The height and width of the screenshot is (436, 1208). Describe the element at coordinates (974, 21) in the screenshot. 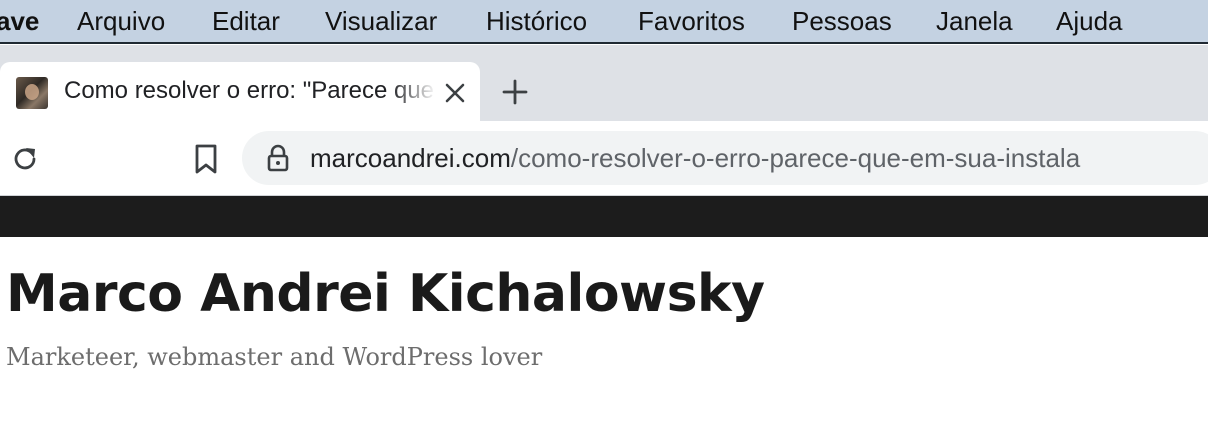

I see `menu-janela: Janela` at that location.